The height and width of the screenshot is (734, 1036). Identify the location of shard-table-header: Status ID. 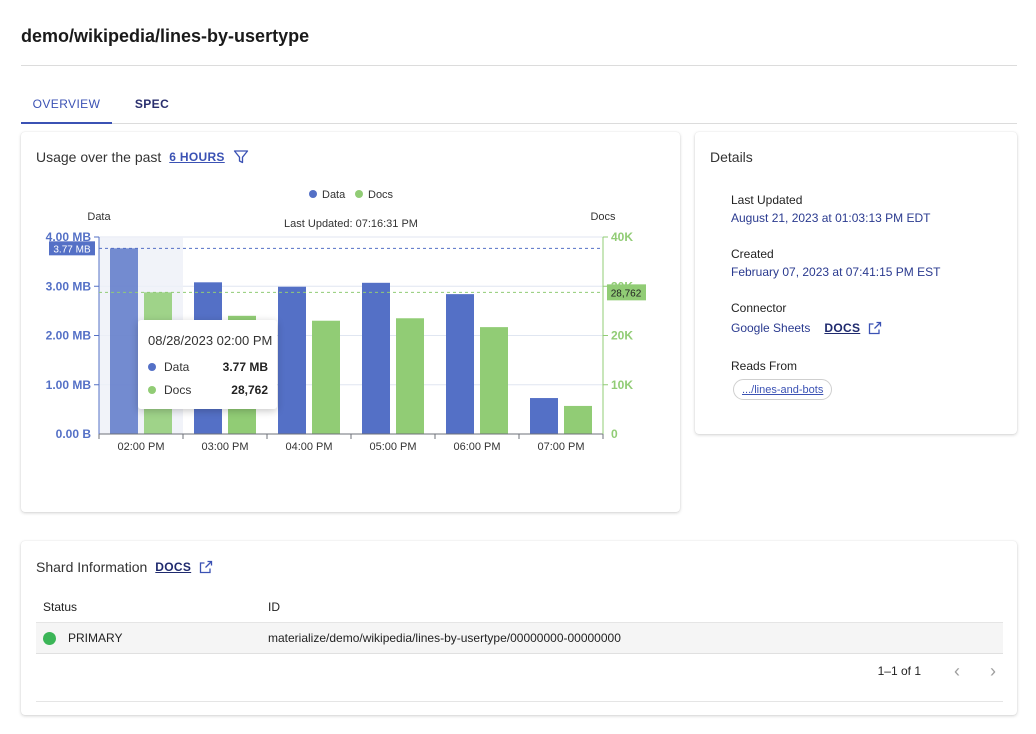
(519, 607).